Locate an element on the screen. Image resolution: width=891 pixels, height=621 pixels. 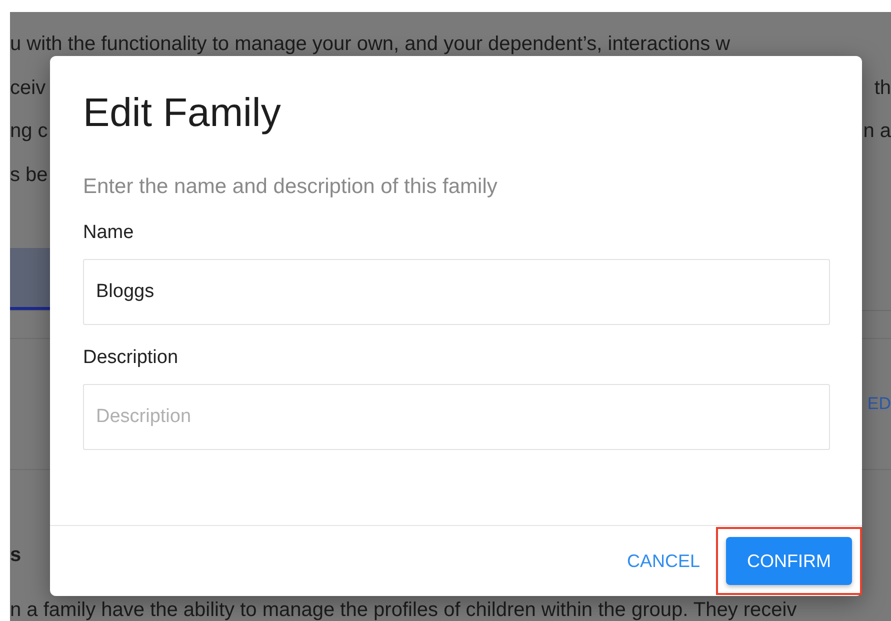
section-heading: s is located at coordinates (16, 555).